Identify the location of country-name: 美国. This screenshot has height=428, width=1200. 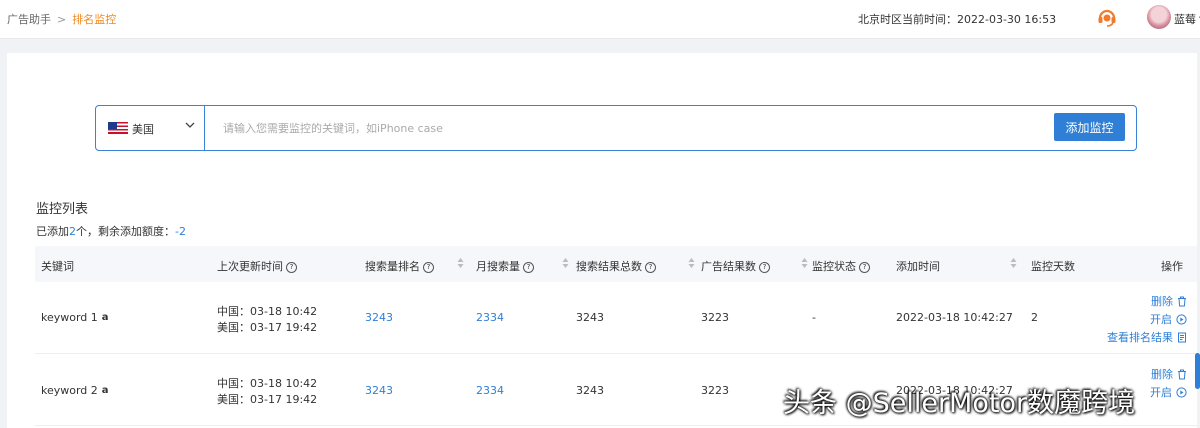
(143, 129).